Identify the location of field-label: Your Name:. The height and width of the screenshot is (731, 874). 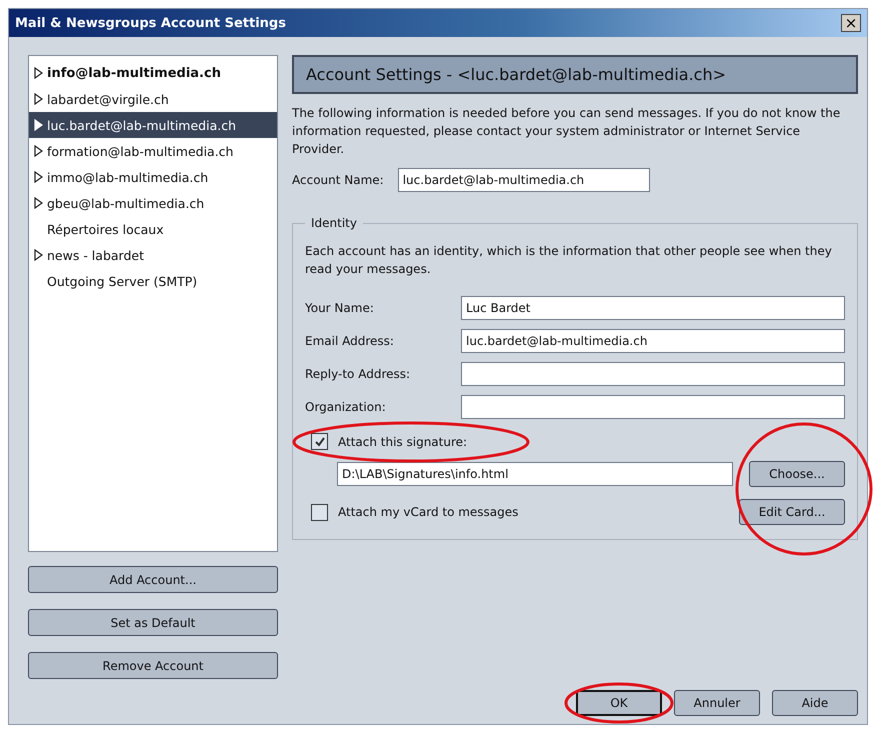
(340, 308).